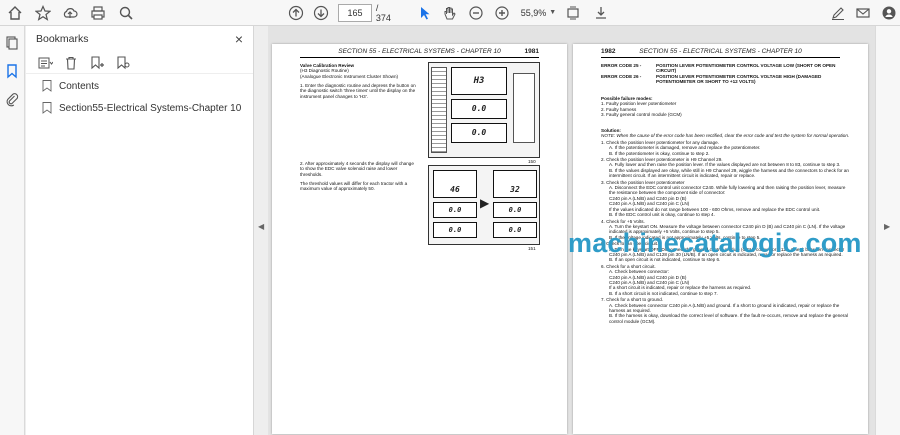 The height and width of the screenshot is (435, 900). What do you see at coordinates (355, 12) in the screenshot?
I see `page-number-input: 165` at bounding box center [355, 12].